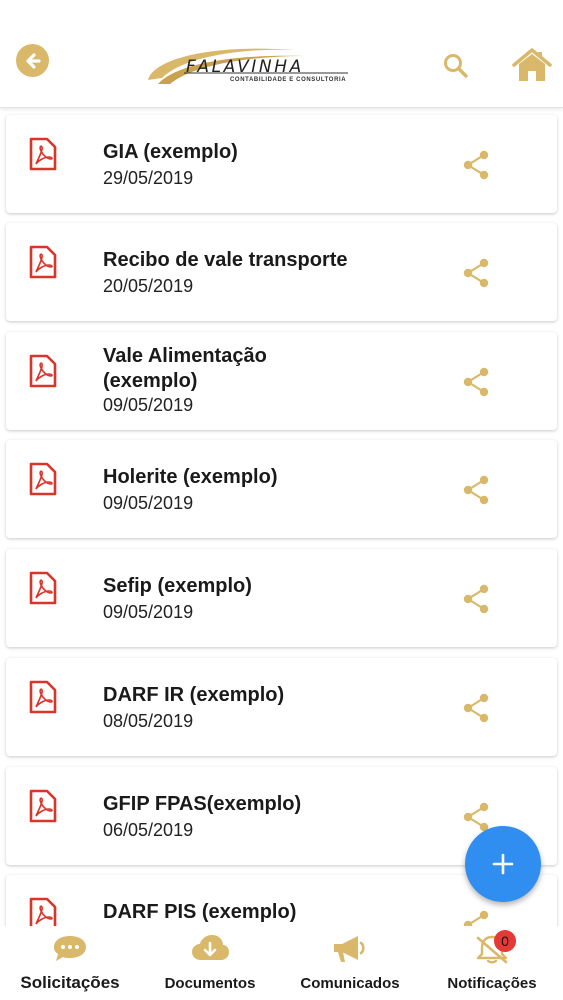 This screenshot has width=563, height=1000. Describe the element at coordinates (281, 707) in the screenshot. I see `document-card: DARF IR (exemplo) 08/05/2019` at that location.